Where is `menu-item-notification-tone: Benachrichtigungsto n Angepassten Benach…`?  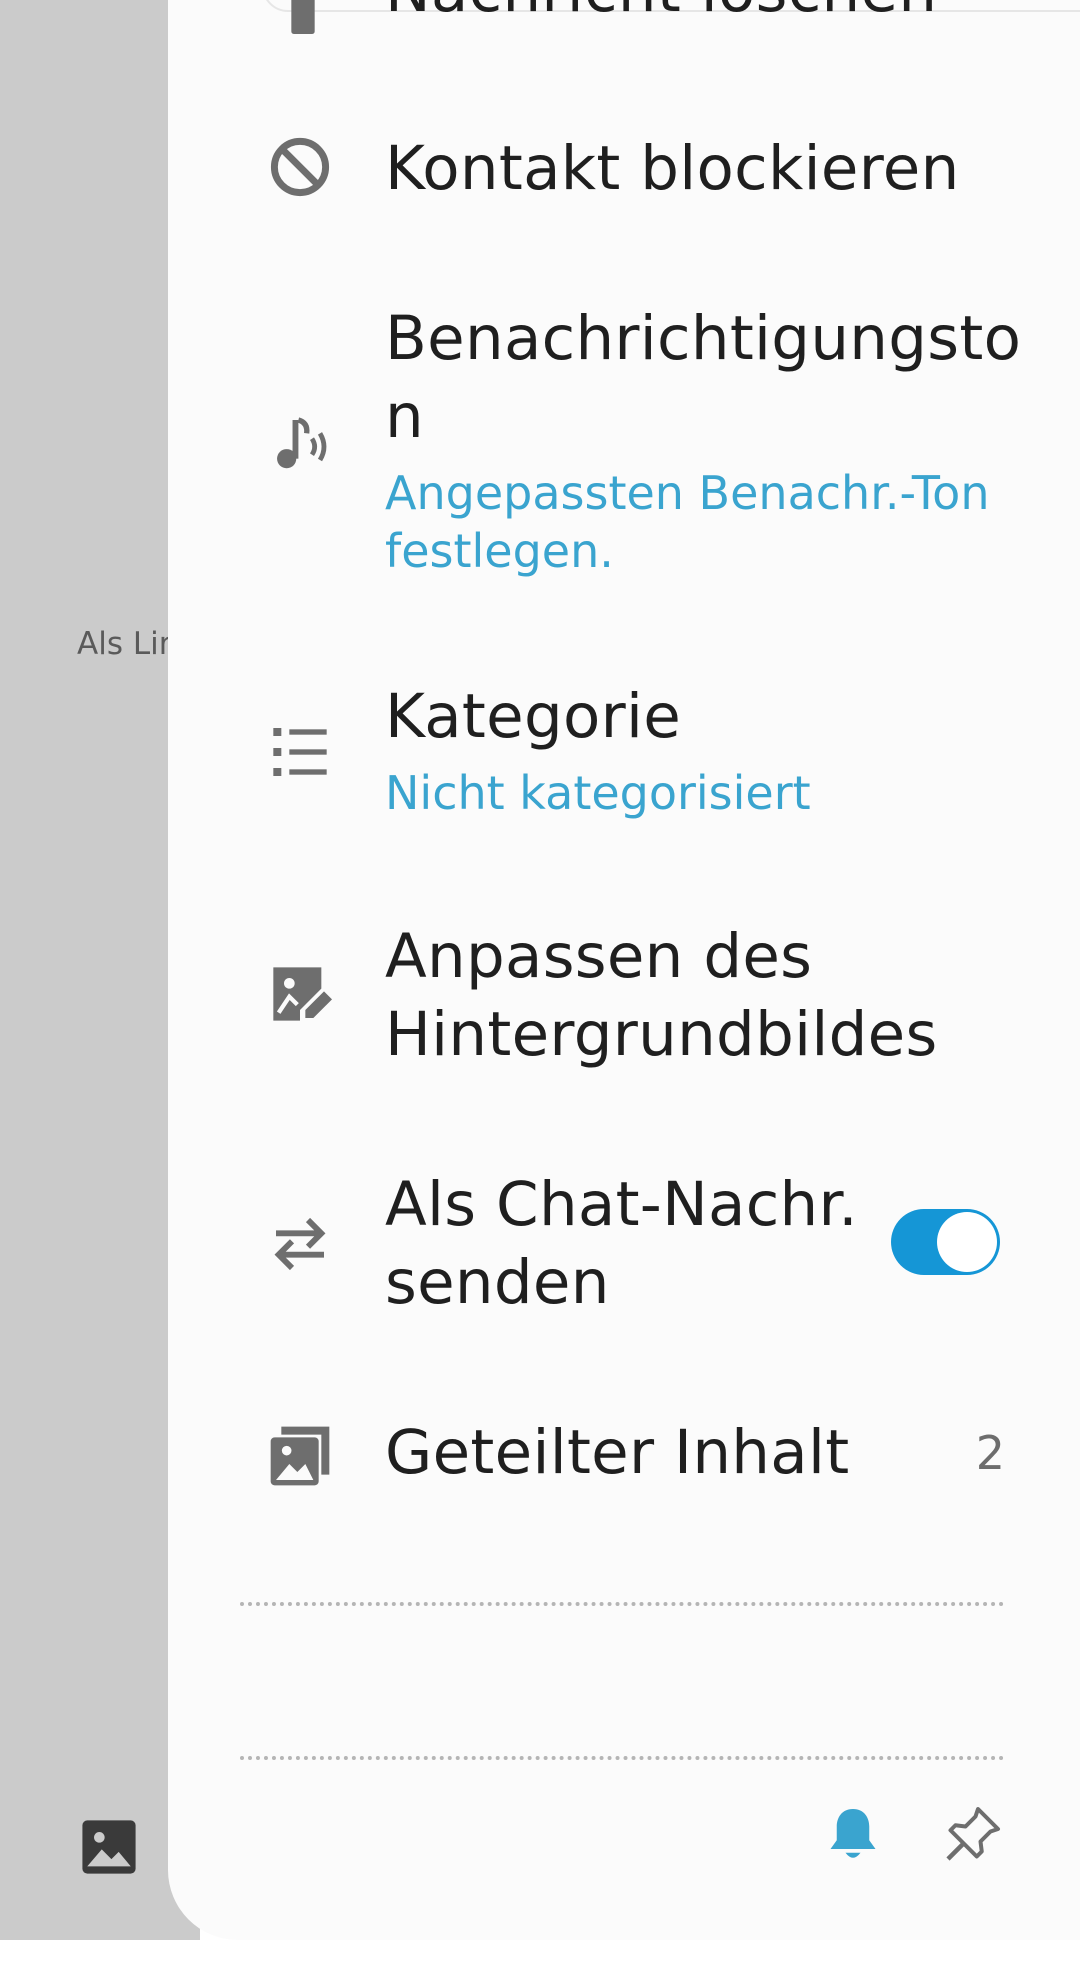 menu-item-notification-tone: Benachrichtigungsto n Angepassten Benach… is located at coordinates (624, 445).